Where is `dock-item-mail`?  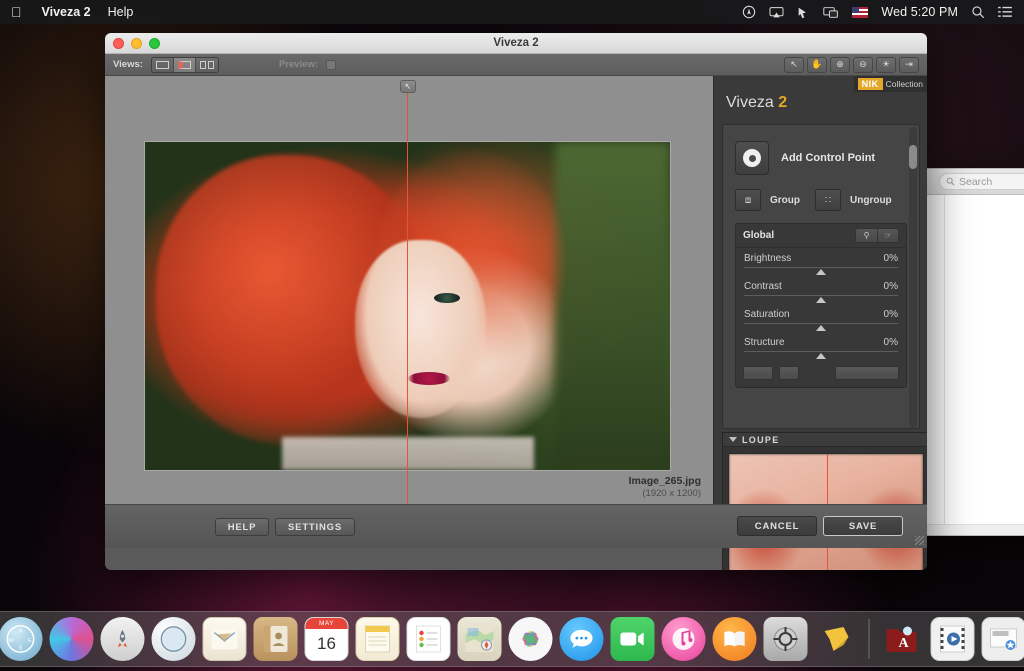
dock-item-mail is located at coordinates (224, 639).